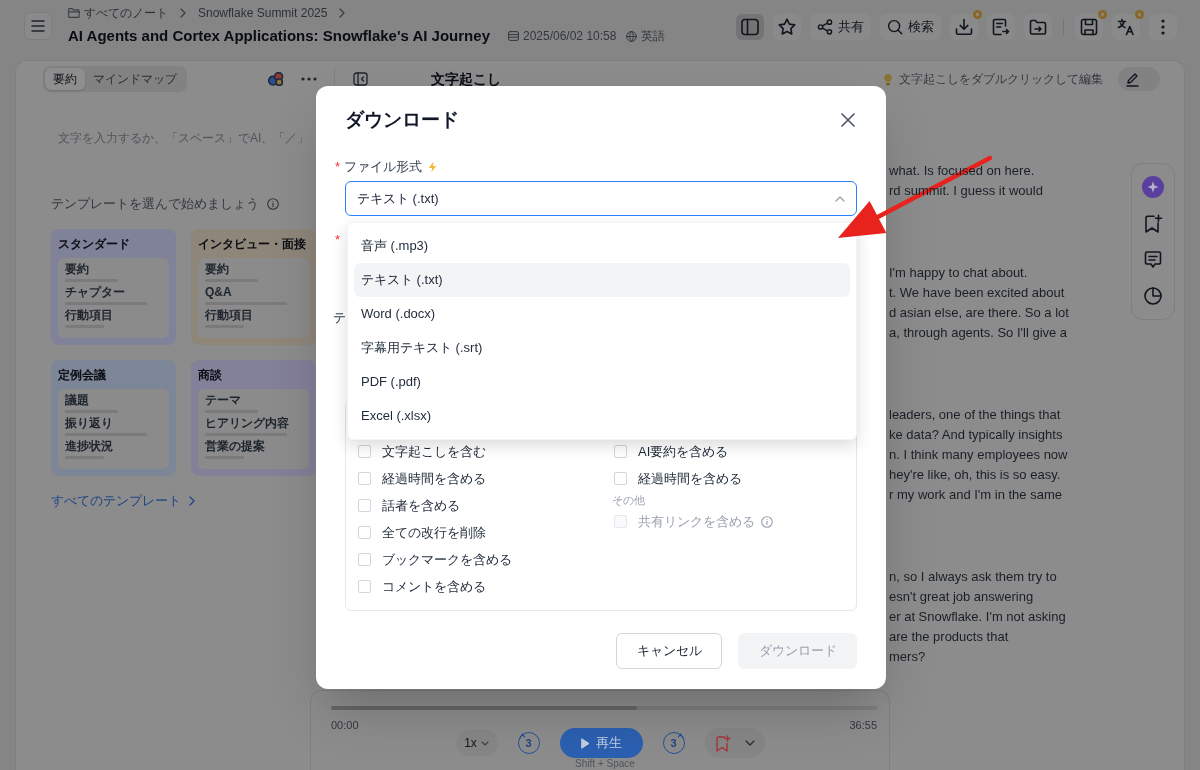 The image size is (1200, 770). I want to click on note-language: 英語, so click(653, 36).